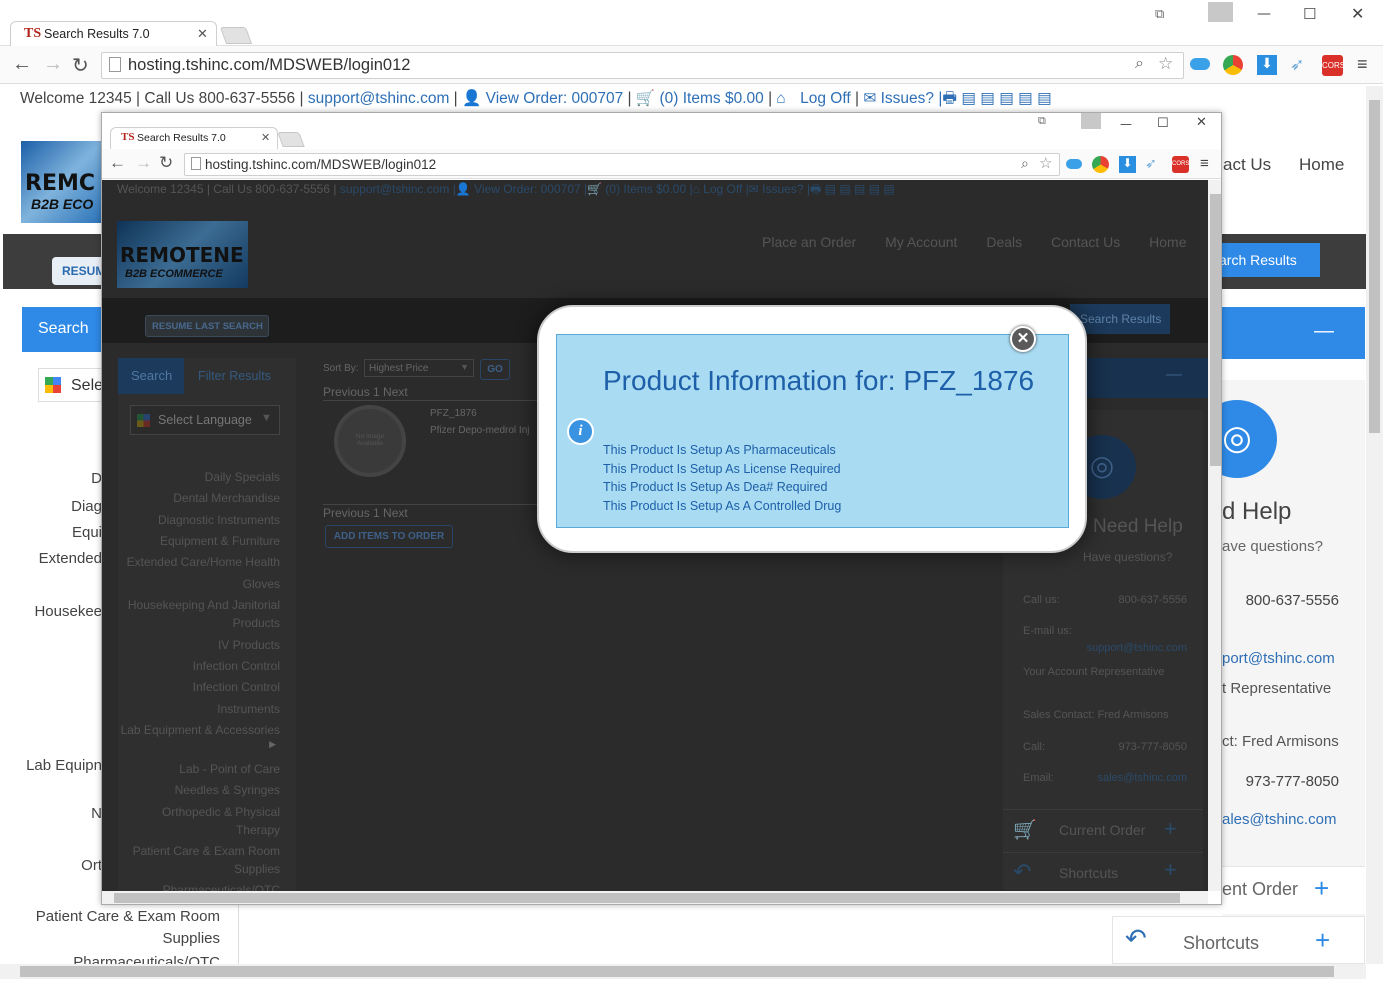  What do you see at coordinates (642, 65) in the screenshot?
I see `back-address-bar: hosting.tshinc.com/MDSWEB/login012 ⌕ ☆` at bounding box center [642, 65].